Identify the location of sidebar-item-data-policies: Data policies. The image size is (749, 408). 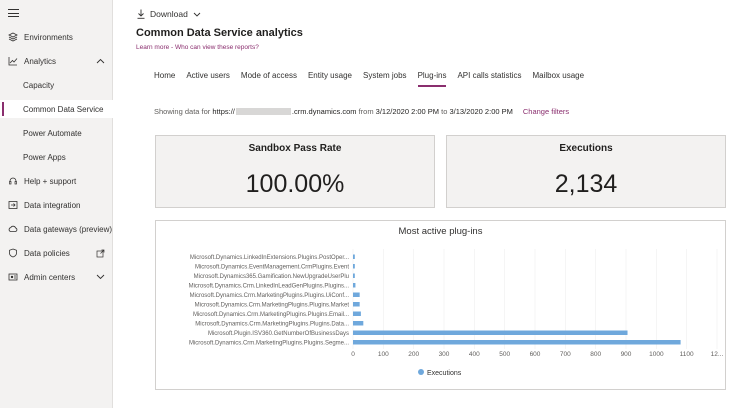
(56, 253).